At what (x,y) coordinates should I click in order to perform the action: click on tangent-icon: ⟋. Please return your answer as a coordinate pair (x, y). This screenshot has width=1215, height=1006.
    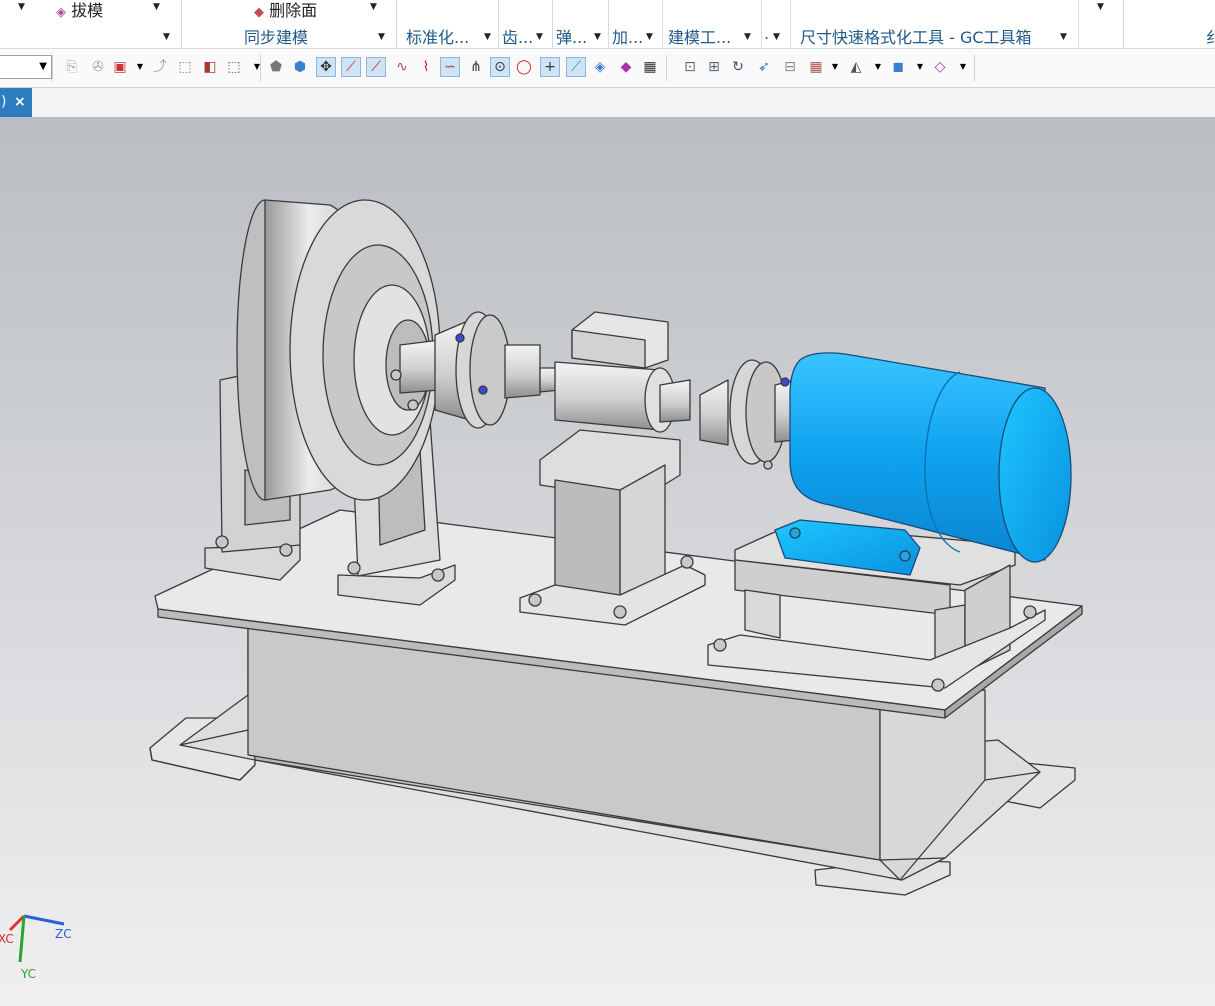
    Looking at the image, I should click on (576, 67).